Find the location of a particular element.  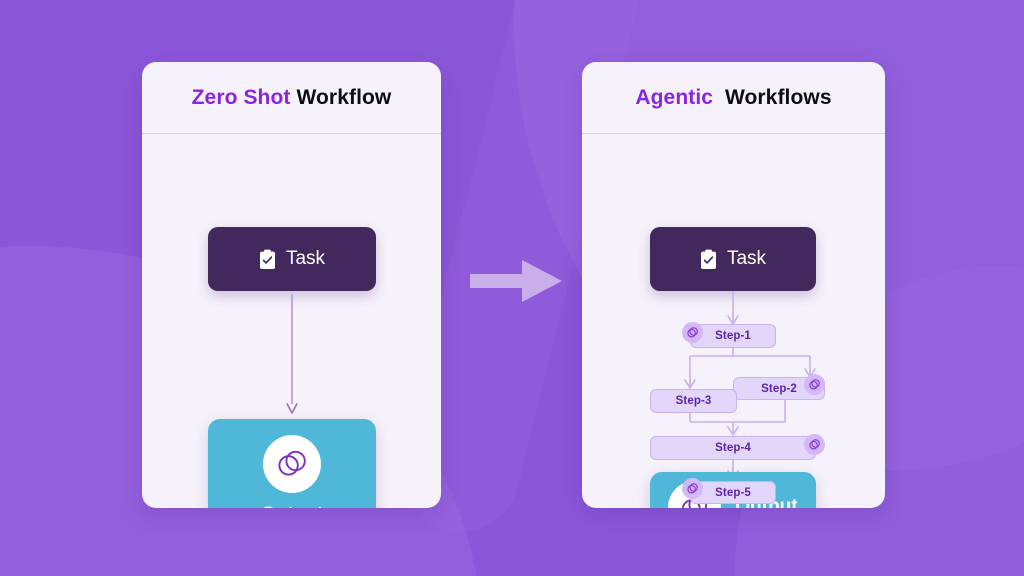

agentic-title-plain: Workflows is located at coordinates (778, 97).